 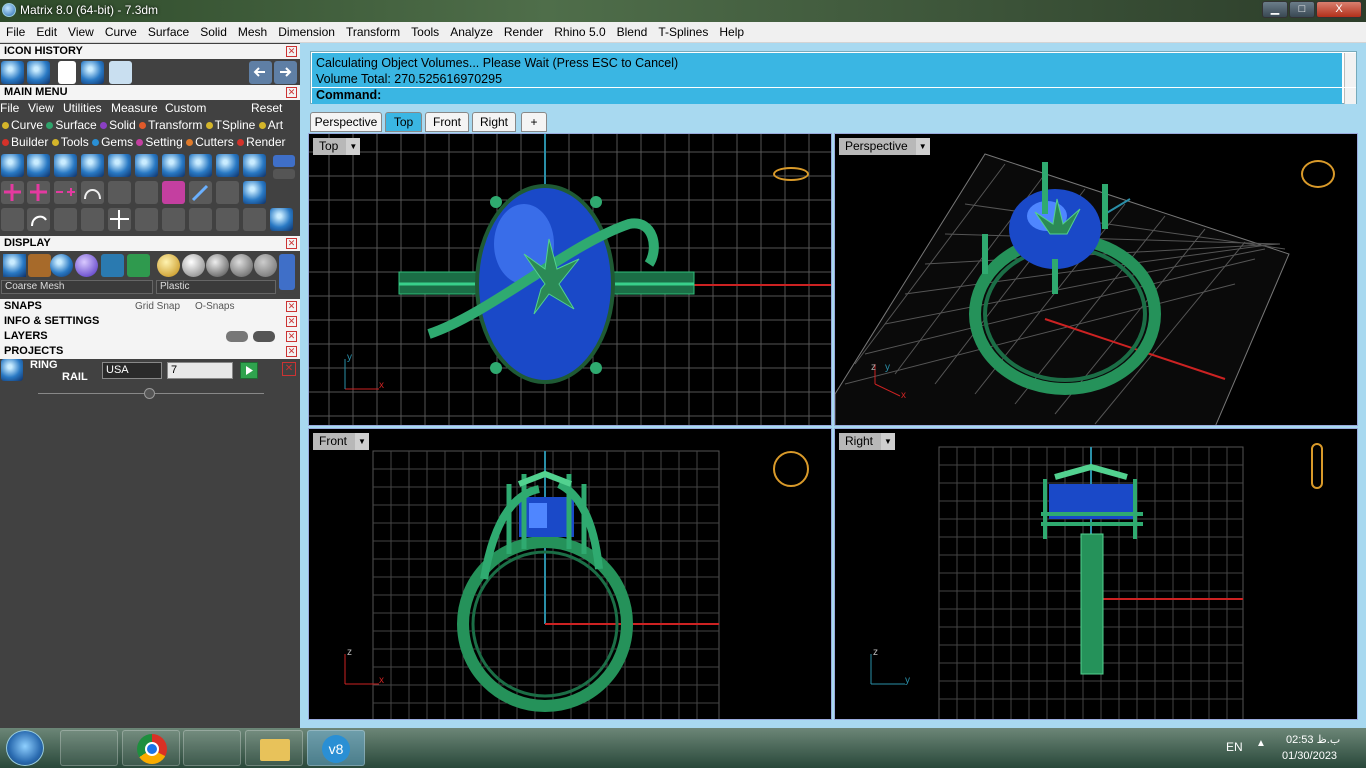 I want to click on display-toggle-icon, so click(x=287, y=272).